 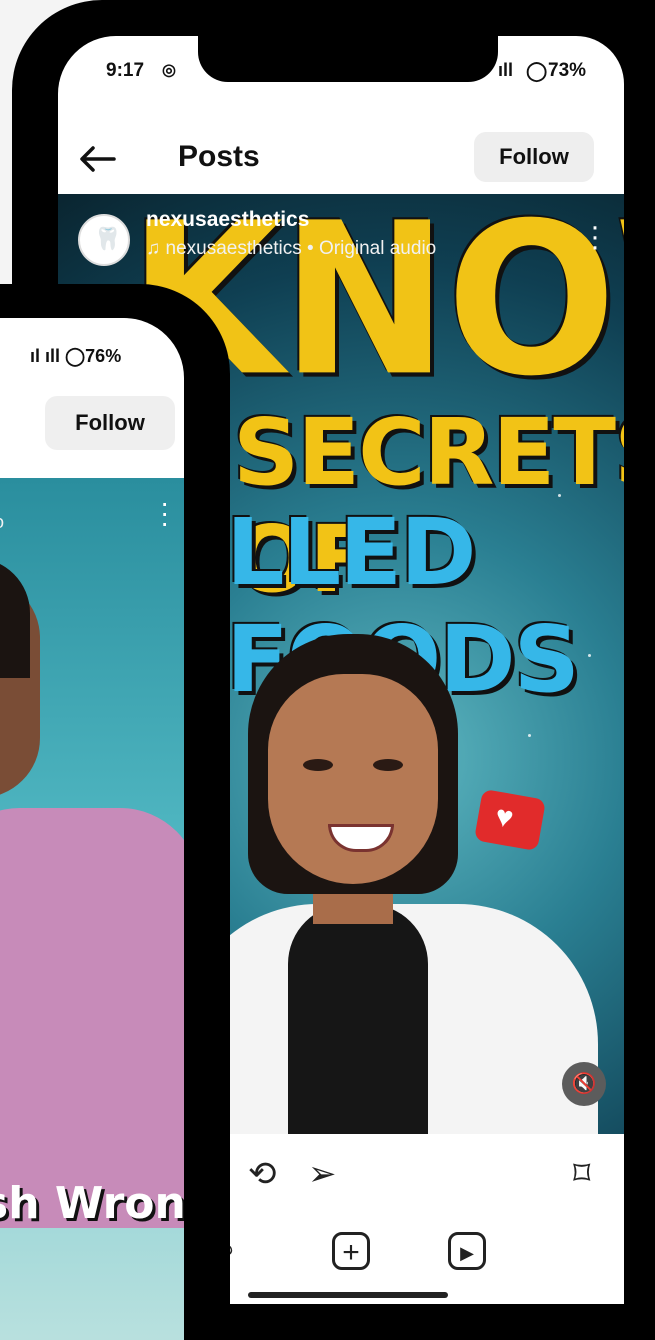 What do you see at coordinates (108, 238) in the screenshot?
I see `tooth-icon: 🦷` at bounding box center [108, 238].